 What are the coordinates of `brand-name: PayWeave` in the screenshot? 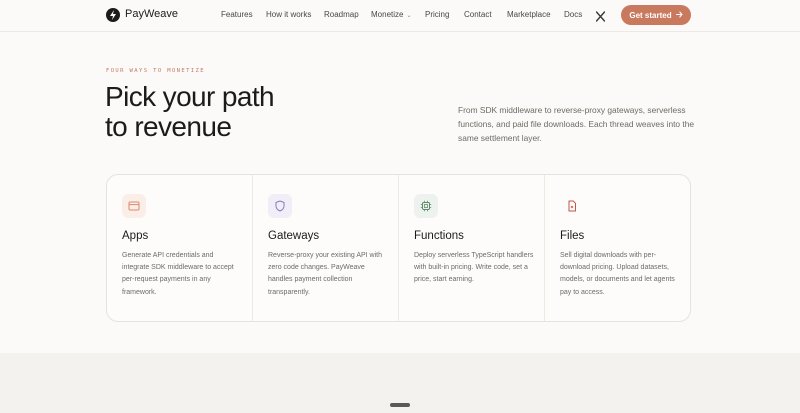 It's located at (151, 14).